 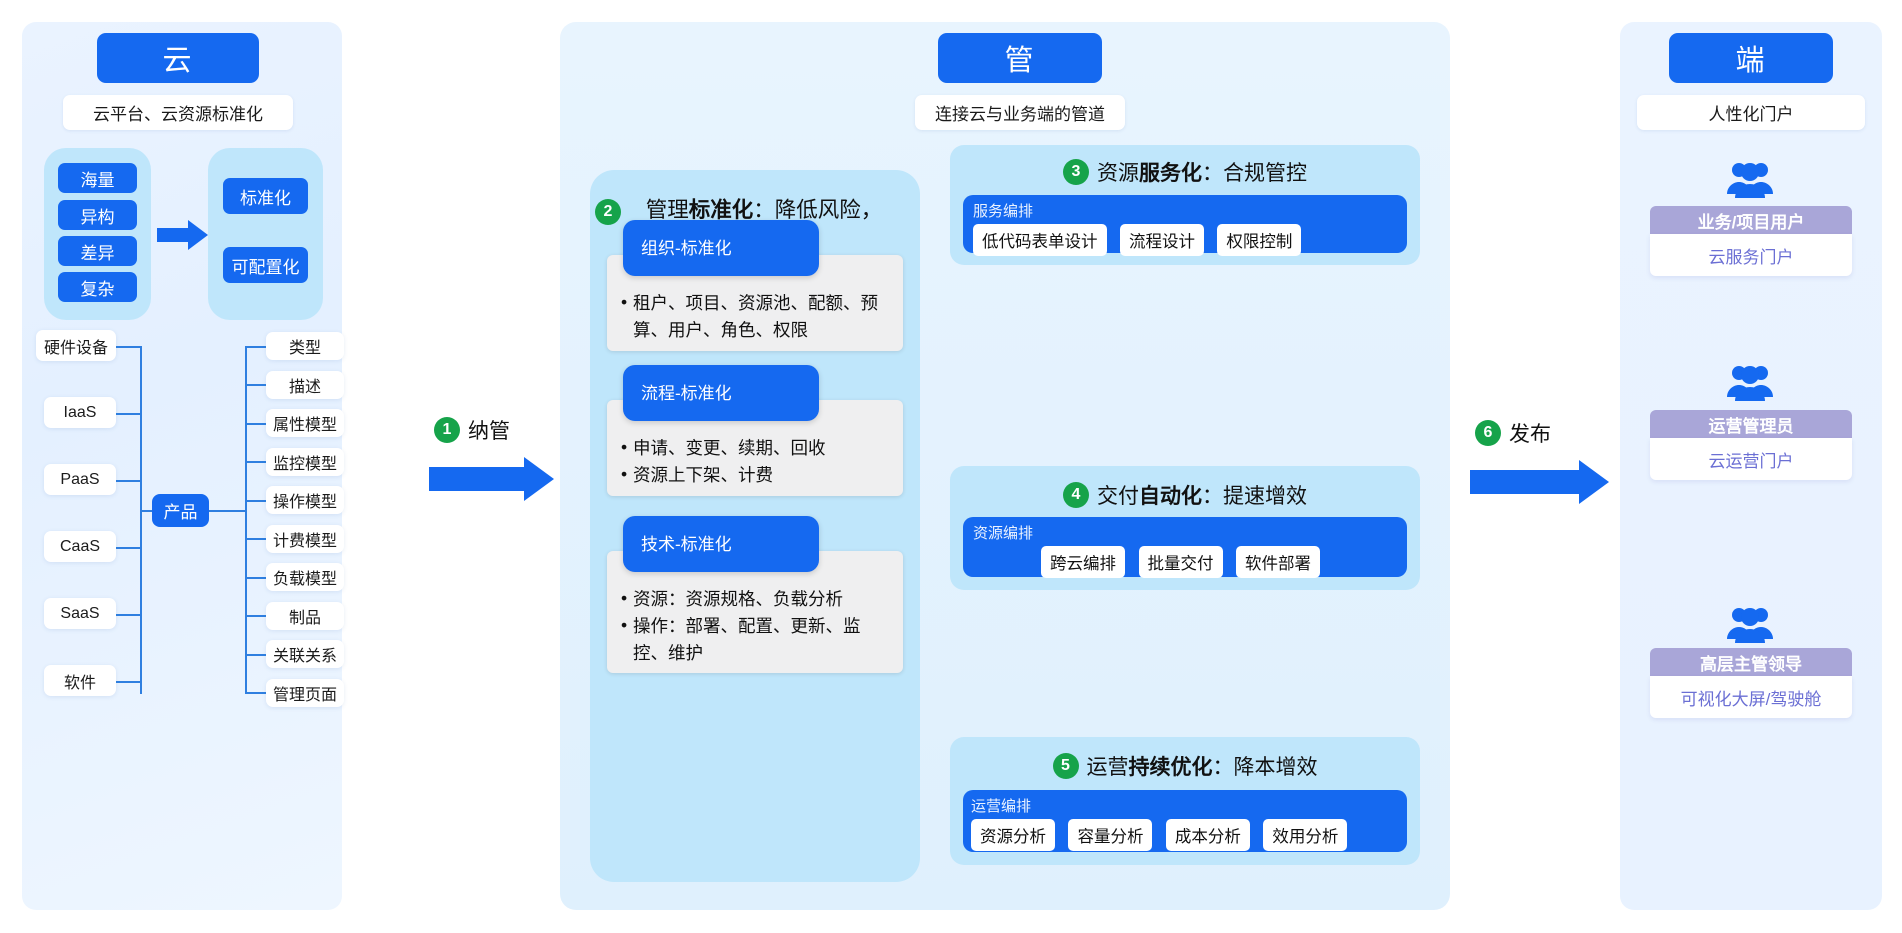 I want to click on tree-attr-1: 描述, so click(x=305, y=385).